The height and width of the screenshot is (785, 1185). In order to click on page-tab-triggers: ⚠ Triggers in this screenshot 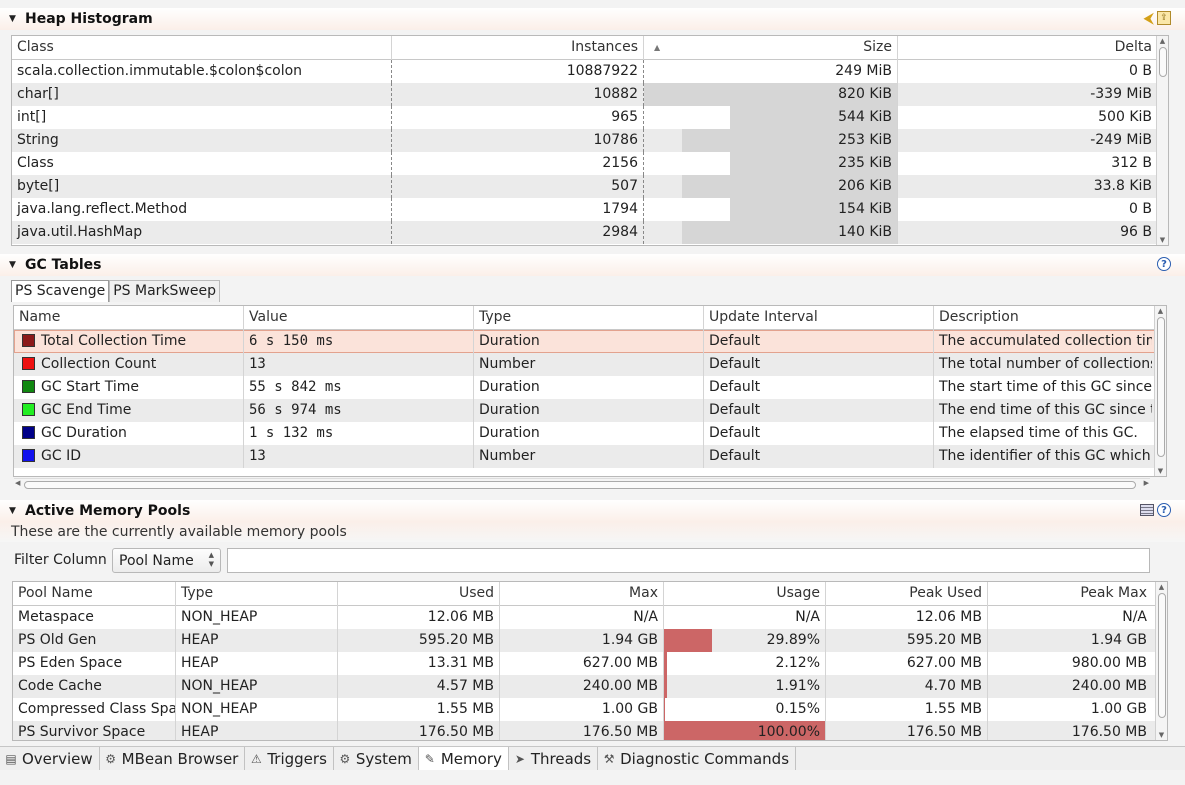, I will do `click(289, 758)`.